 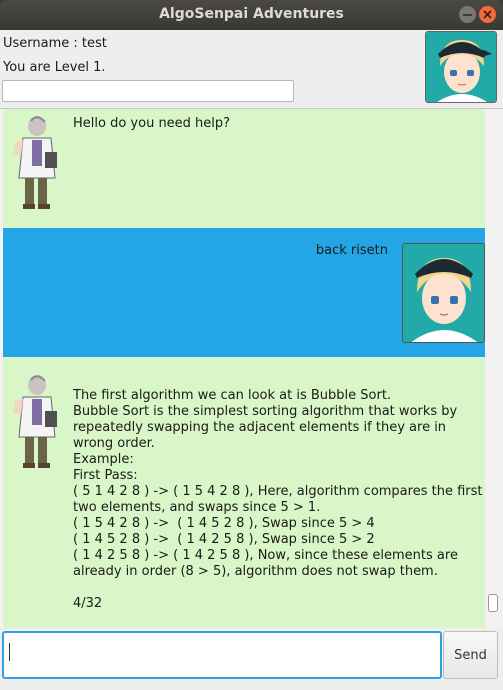 I want to click on level-label: You are Level 1., so click(x=54, y=67).